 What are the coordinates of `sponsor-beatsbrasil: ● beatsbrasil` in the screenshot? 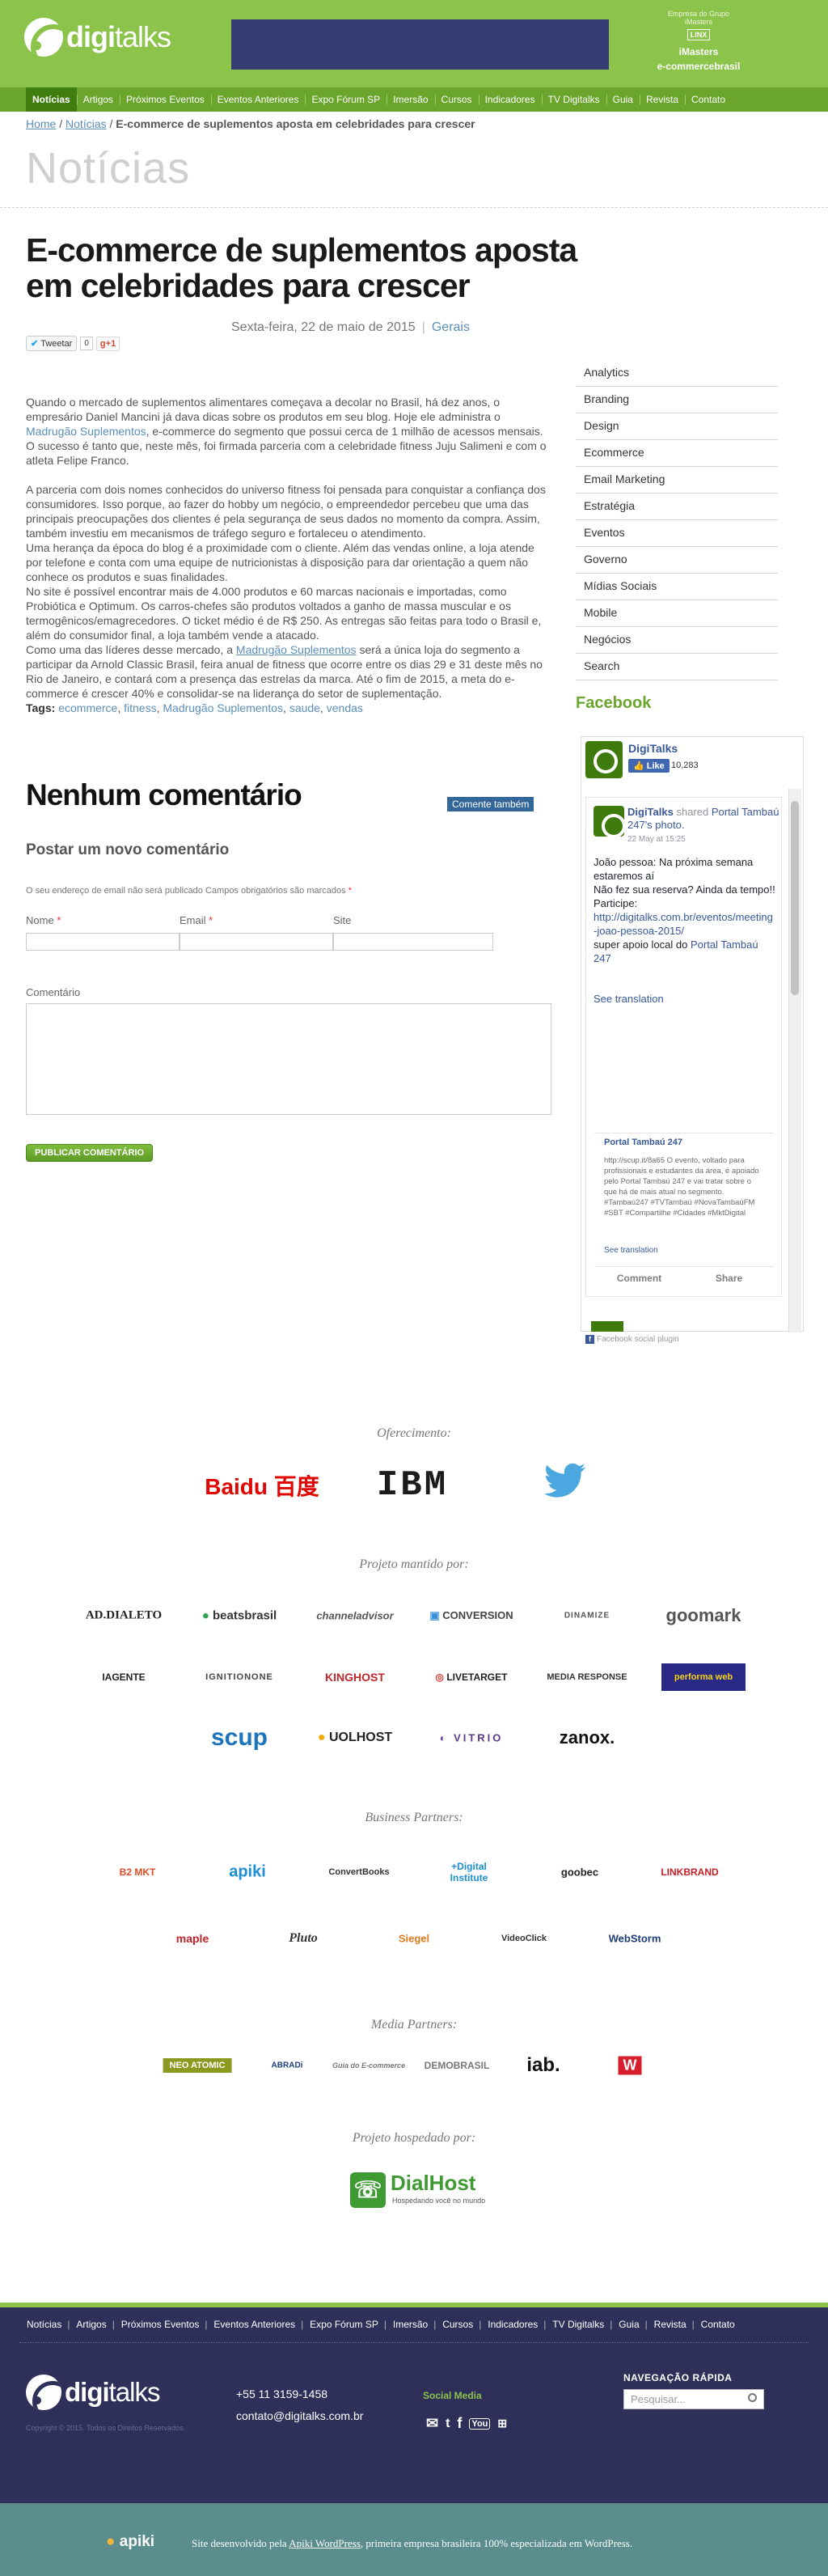 It's located at (239, 1616).